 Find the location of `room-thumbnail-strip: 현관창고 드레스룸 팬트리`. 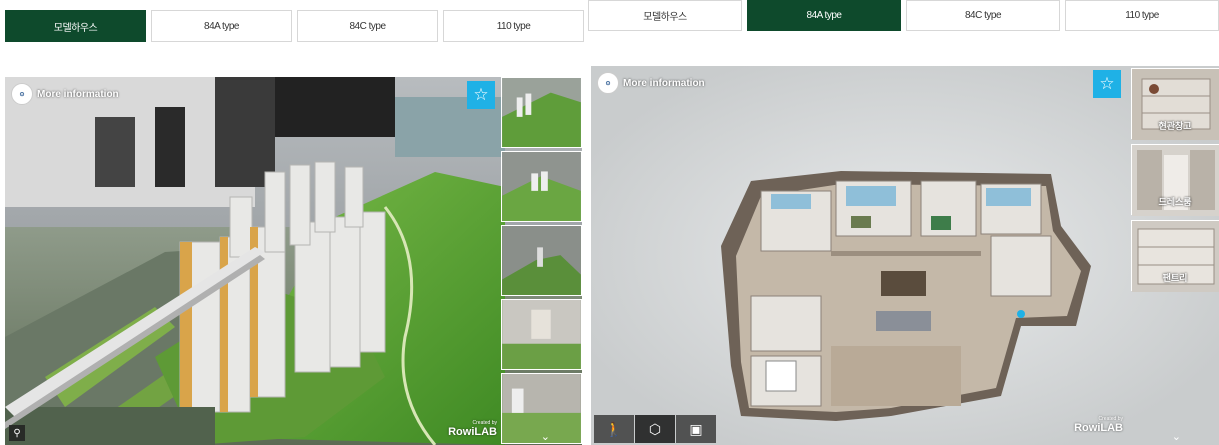

room-thumbnail-strip: 현관창고 드레스룸 팬트리 is located at coordinates (1175, 182).